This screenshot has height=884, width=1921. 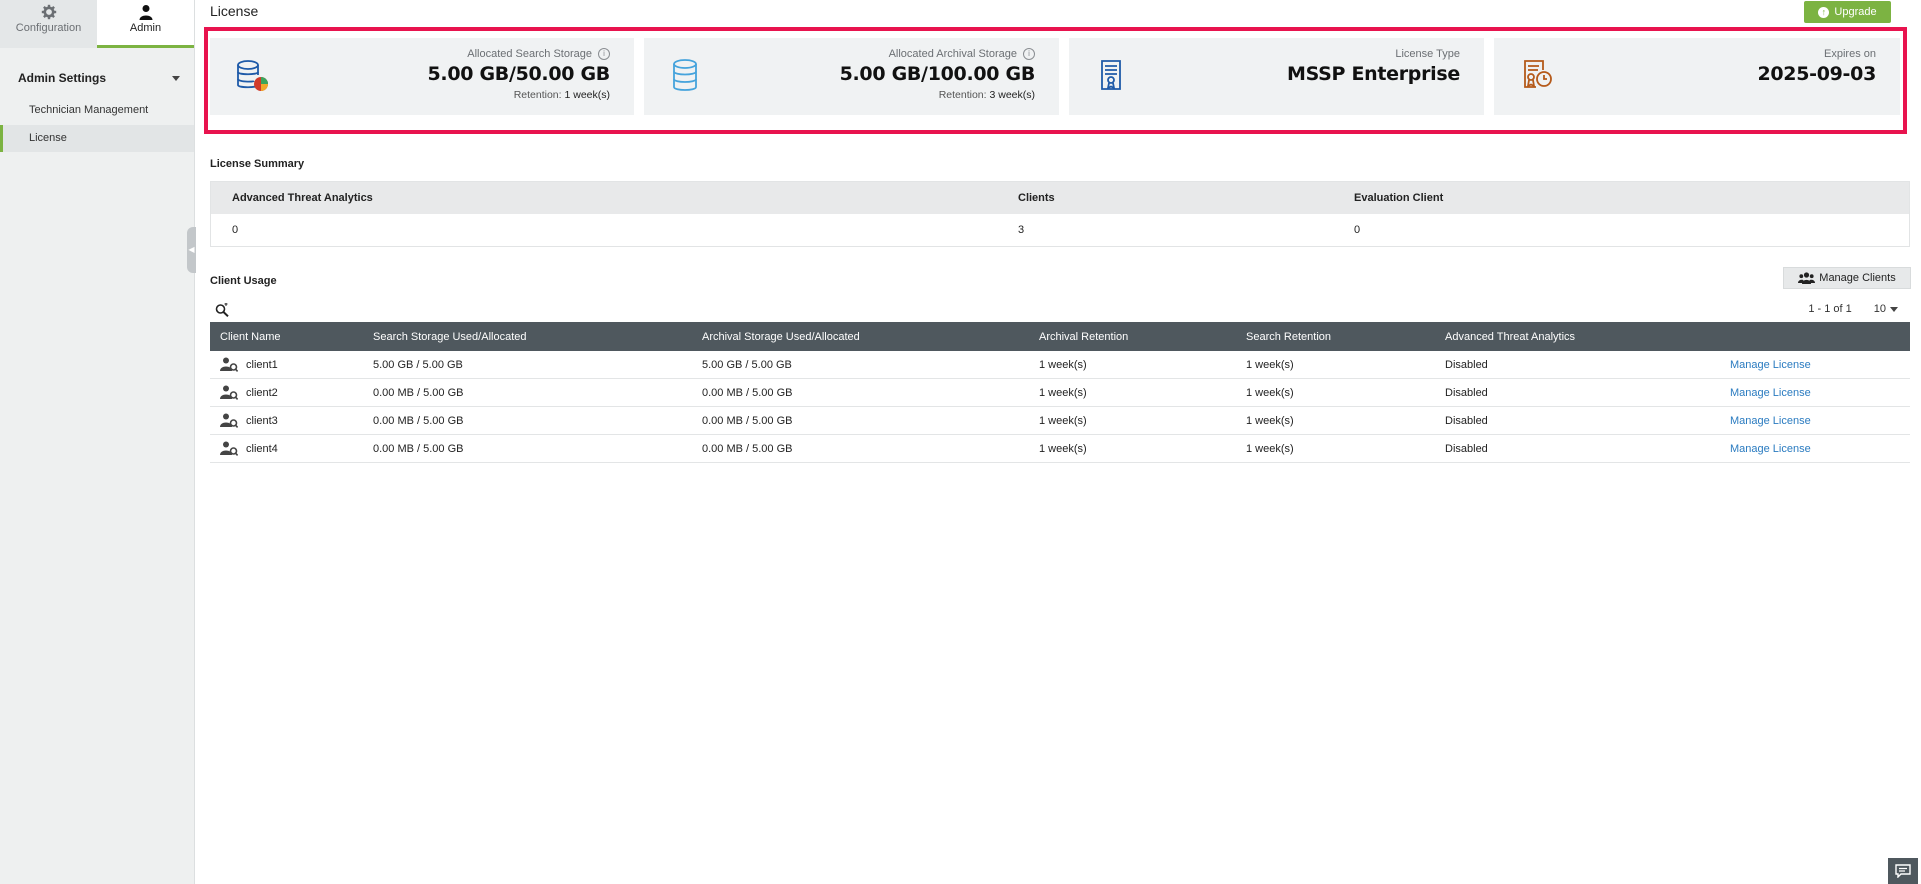 What do you see at coordinates (1577, 337) in the screenshot?
I see `header-ata: Advanced Threat Analytics` at bounding box center [1577, 337].